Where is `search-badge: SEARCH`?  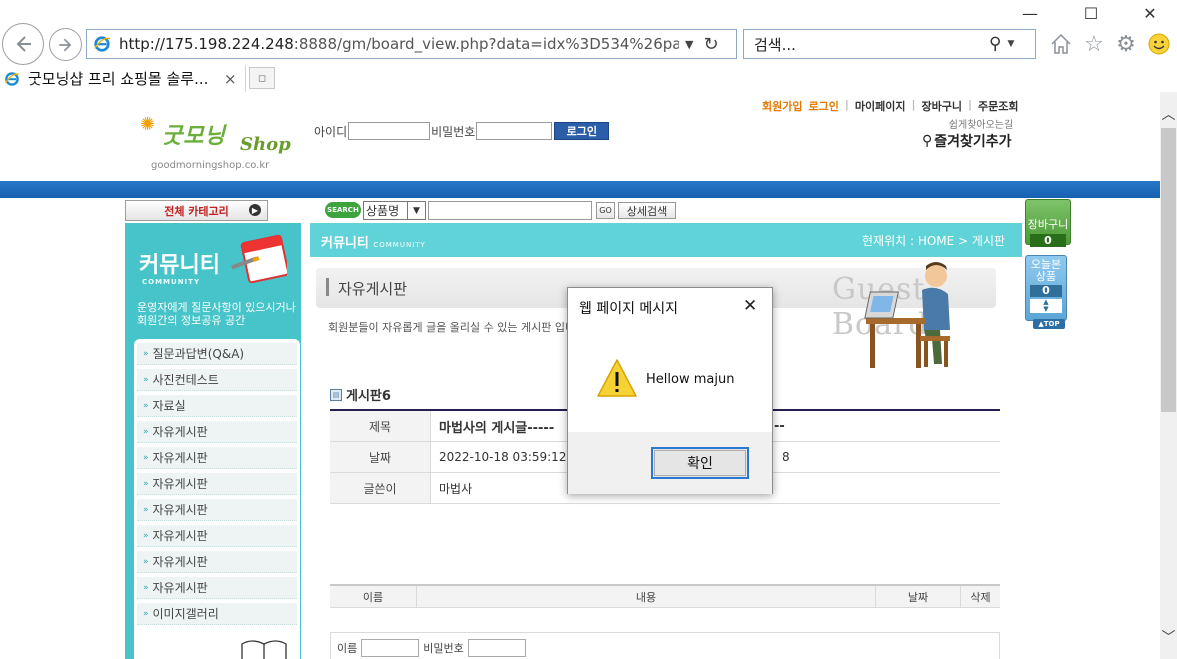
search-badge: SEARCH is located at coordinates (343, 210).